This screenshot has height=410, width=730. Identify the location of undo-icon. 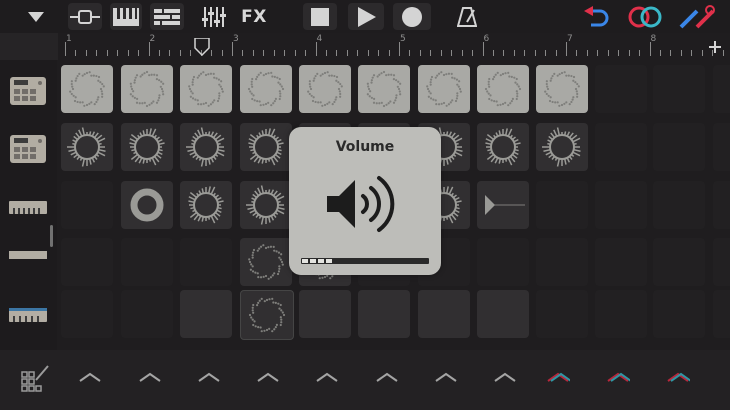
(597, 16).